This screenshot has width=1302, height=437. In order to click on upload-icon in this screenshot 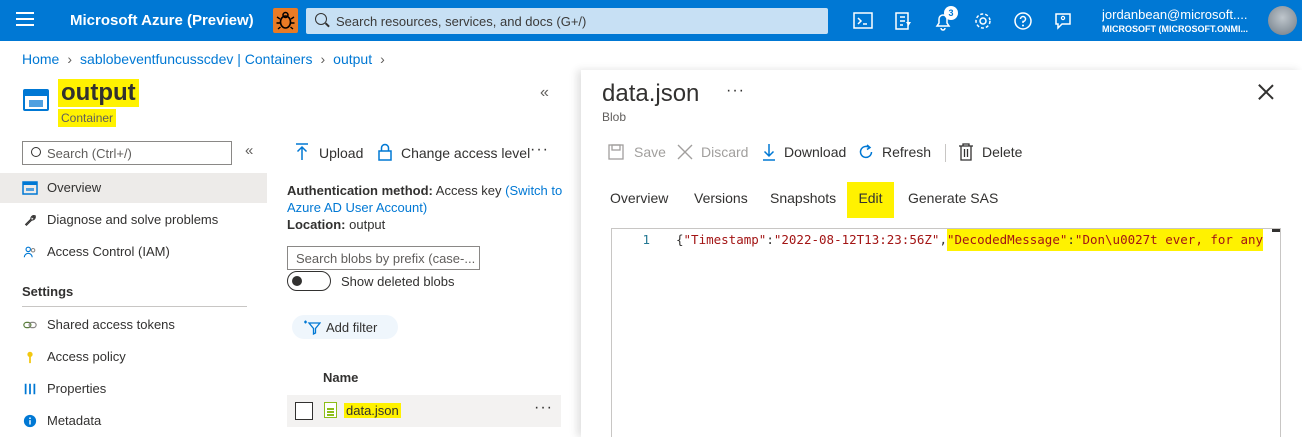, I will do `click(302, 151)`.